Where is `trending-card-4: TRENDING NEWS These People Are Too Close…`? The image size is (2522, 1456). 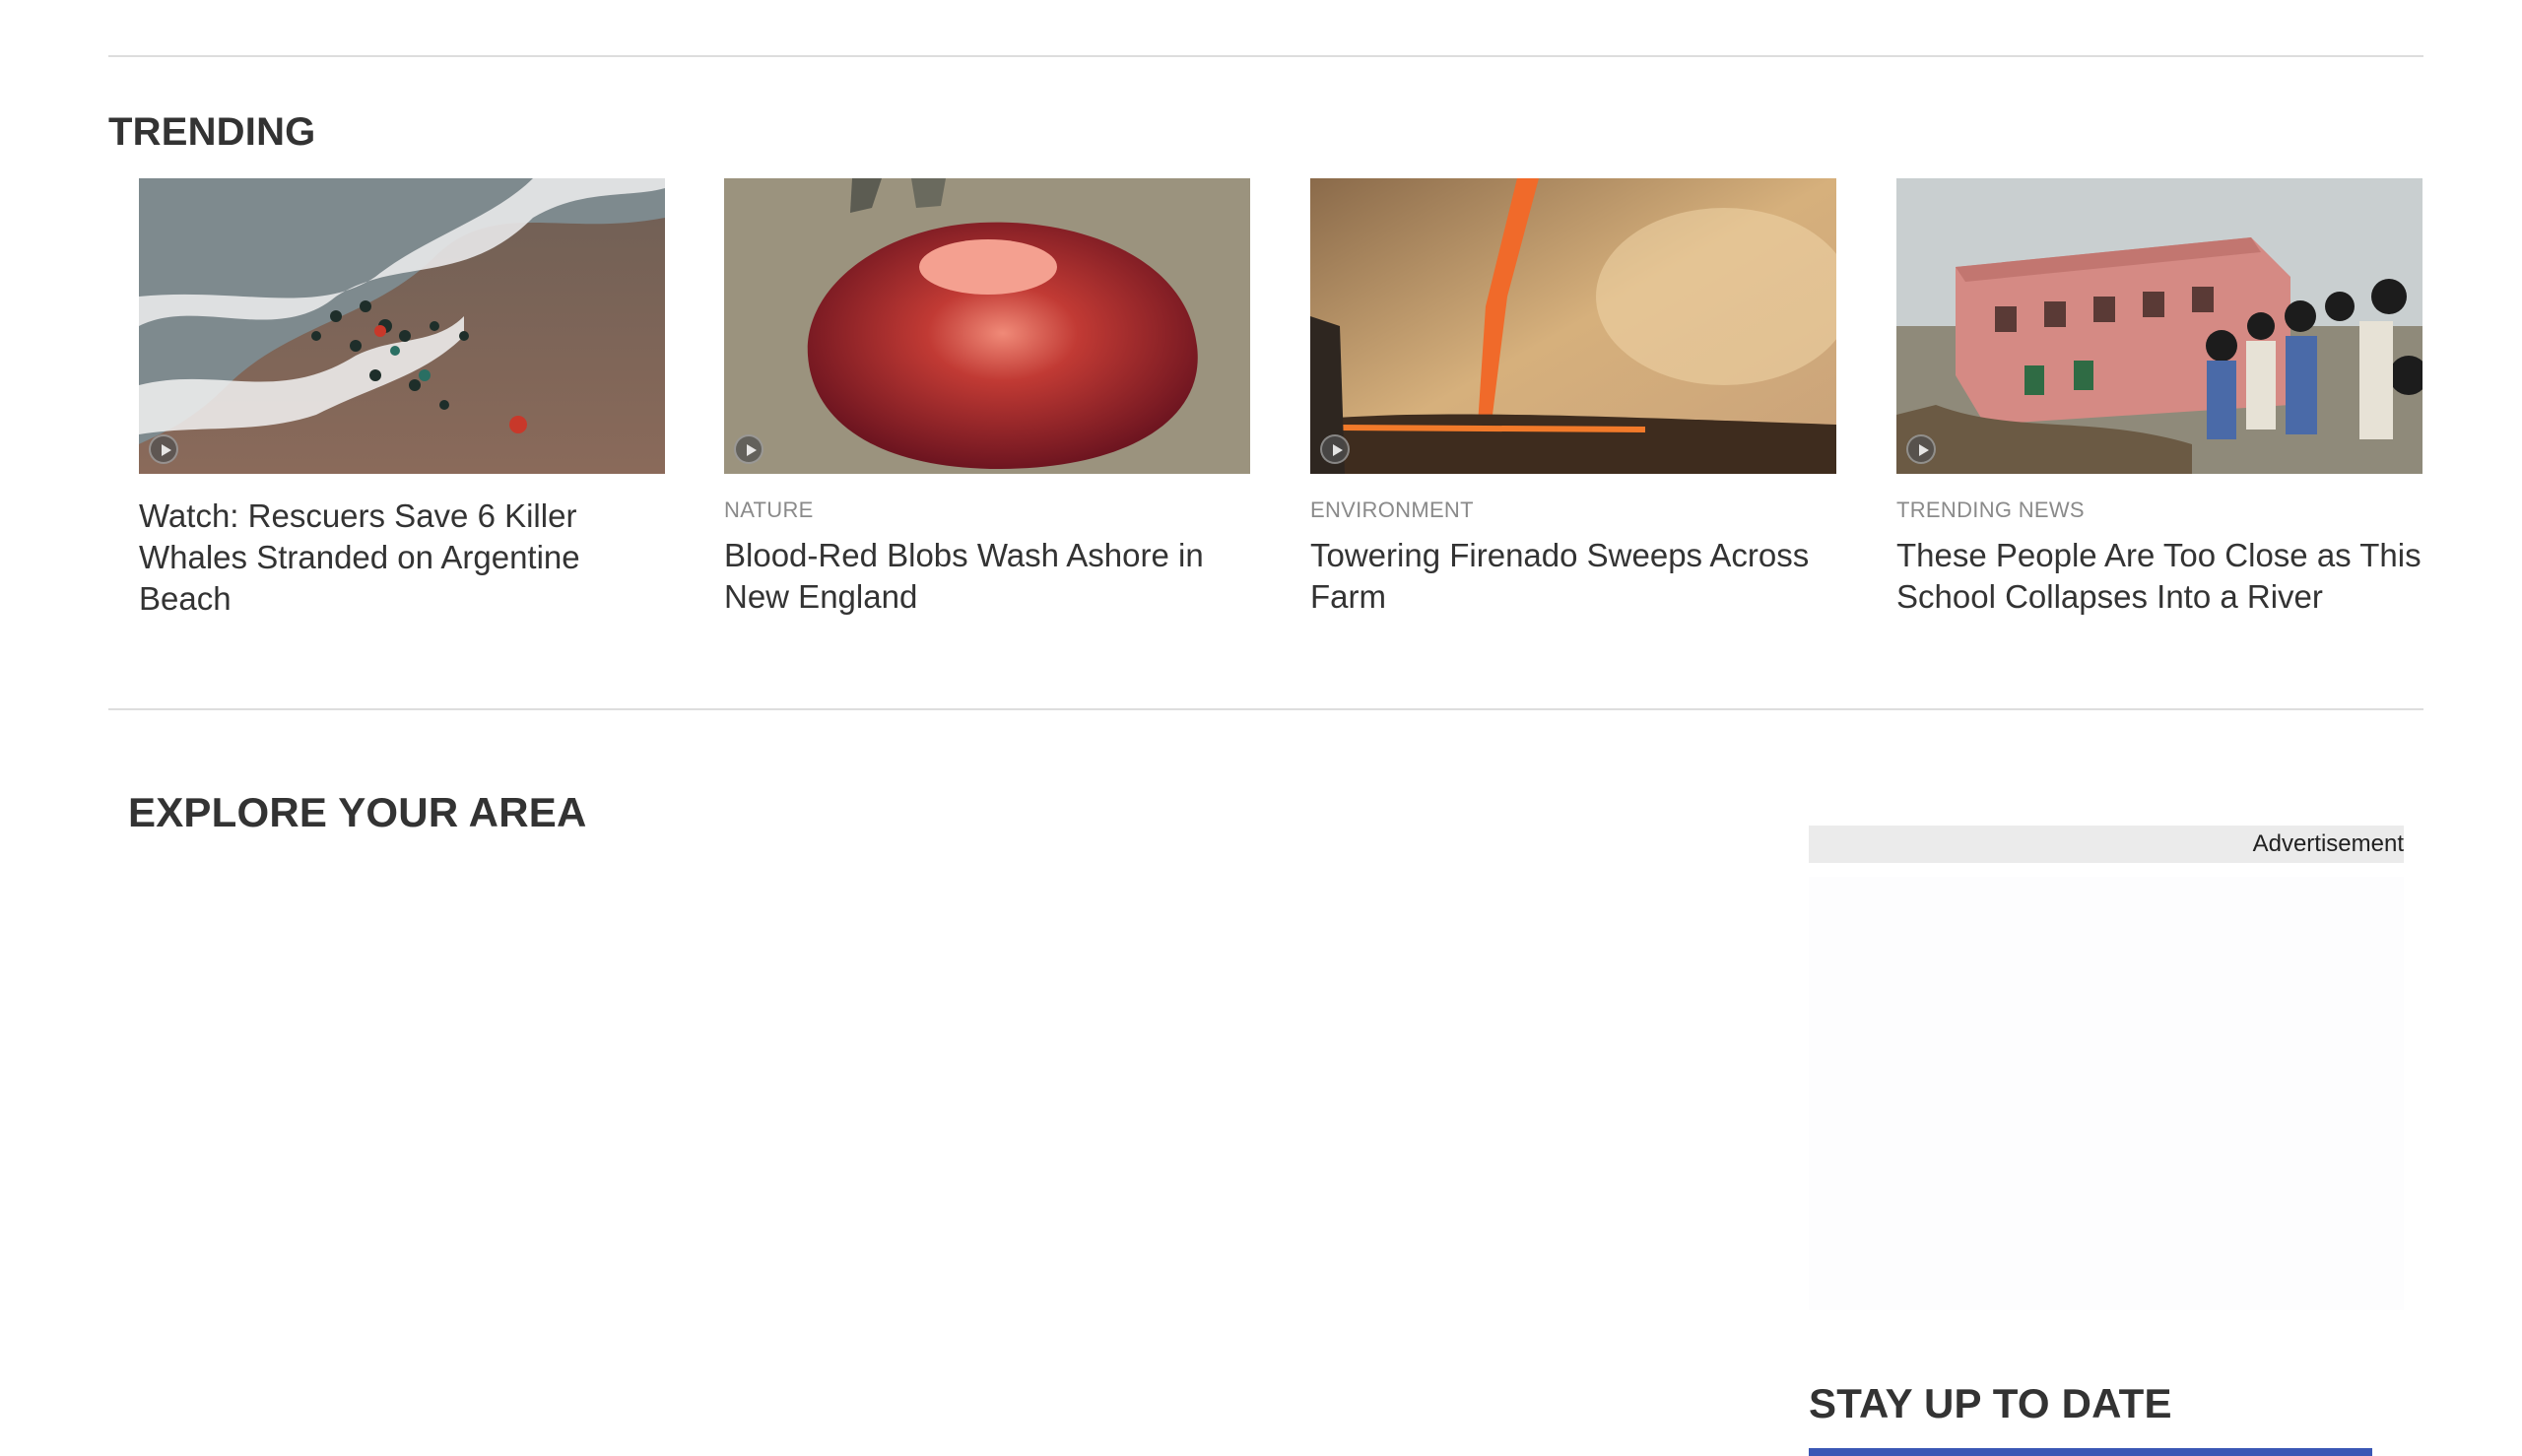
trending-card-4: TRENDING NEWS These People Are Too Close… is located at coordinates (2159, 398).